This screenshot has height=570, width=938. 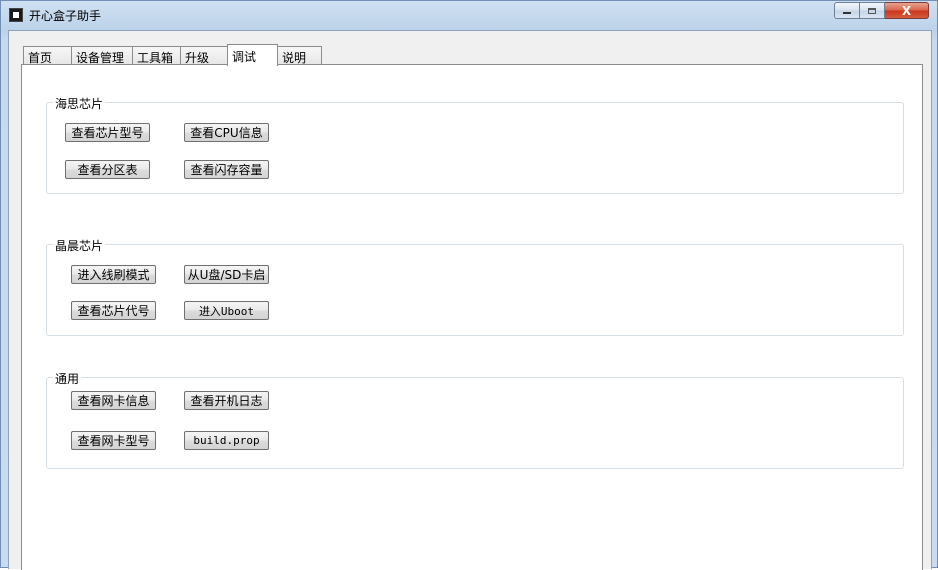 I want to click on app-icon, so click(x=16, y=15).